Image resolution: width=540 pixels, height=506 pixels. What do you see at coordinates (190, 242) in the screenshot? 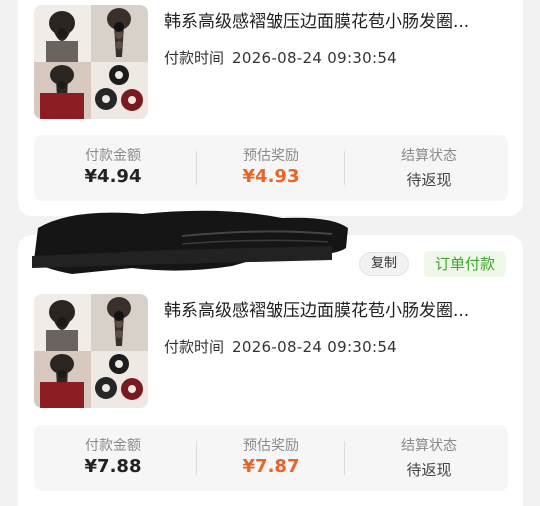
I see `redacted-order-number` at bounding box center [190, 242].